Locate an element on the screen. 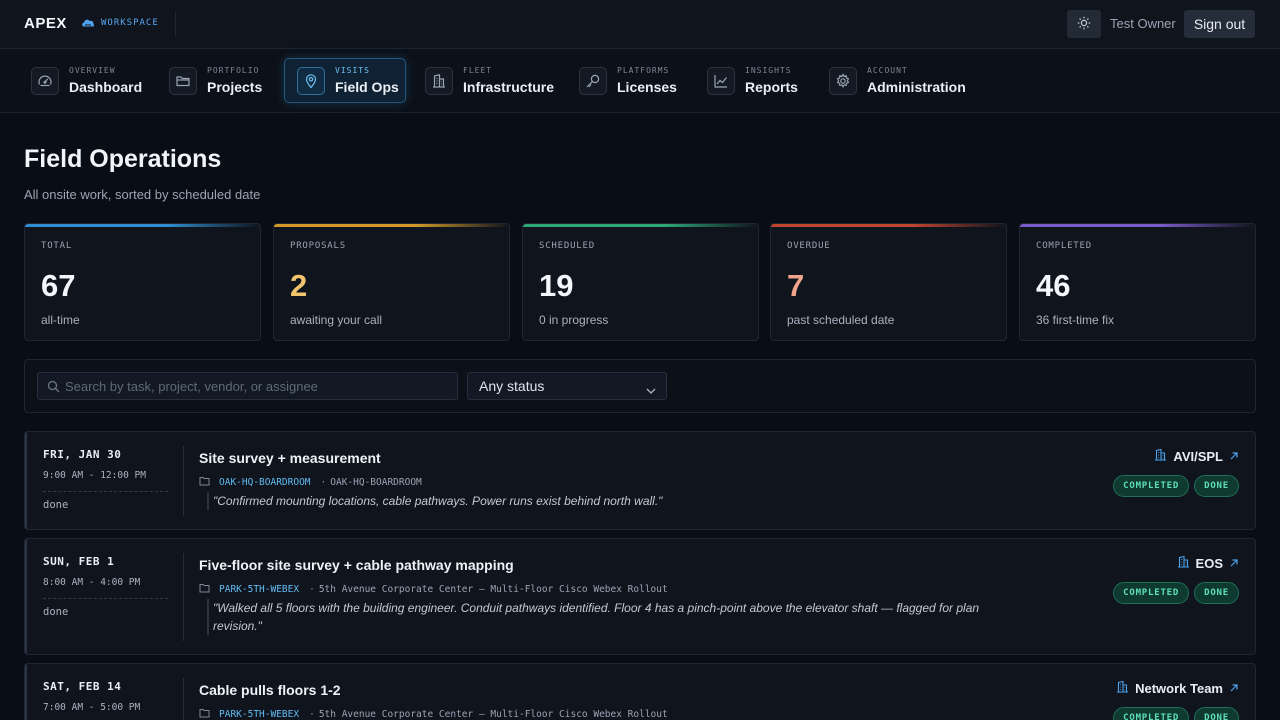 This screenshot has height=720, width=1280. stat-value: 67 is located at coordinates (58, 285).